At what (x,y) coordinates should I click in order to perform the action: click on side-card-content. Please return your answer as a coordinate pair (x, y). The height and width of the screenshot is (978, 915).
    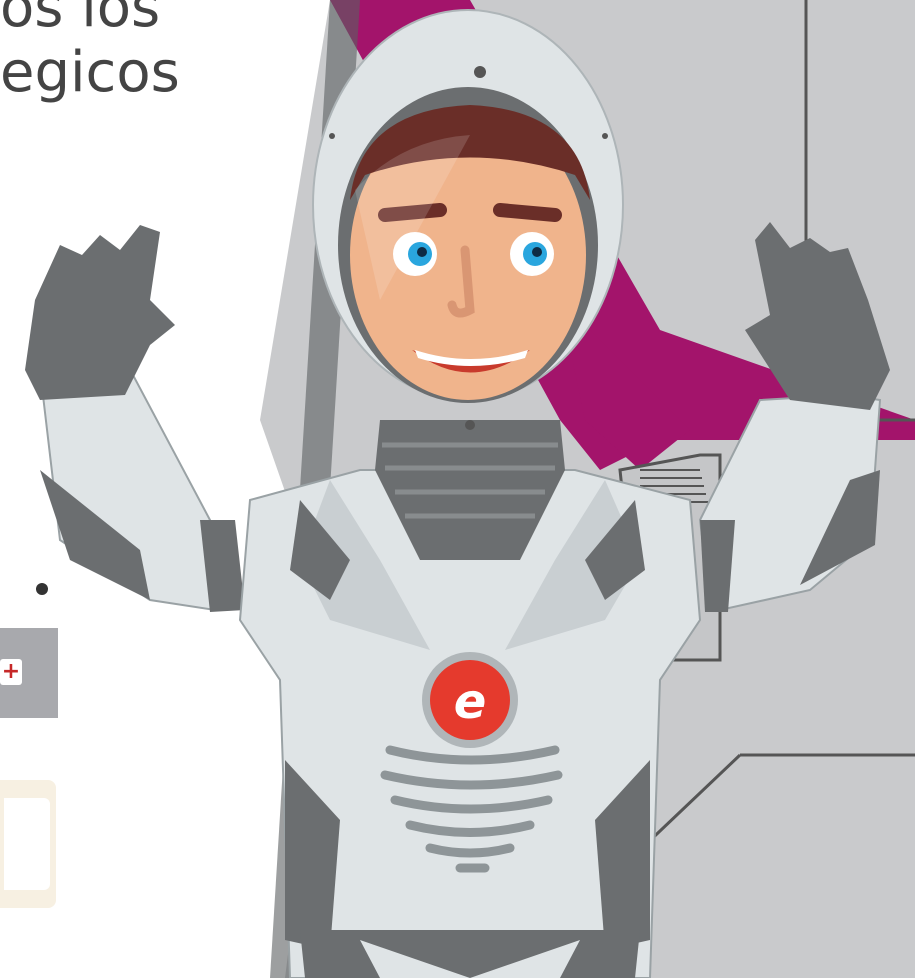
    Looking at the image, I should click on (27, 844).